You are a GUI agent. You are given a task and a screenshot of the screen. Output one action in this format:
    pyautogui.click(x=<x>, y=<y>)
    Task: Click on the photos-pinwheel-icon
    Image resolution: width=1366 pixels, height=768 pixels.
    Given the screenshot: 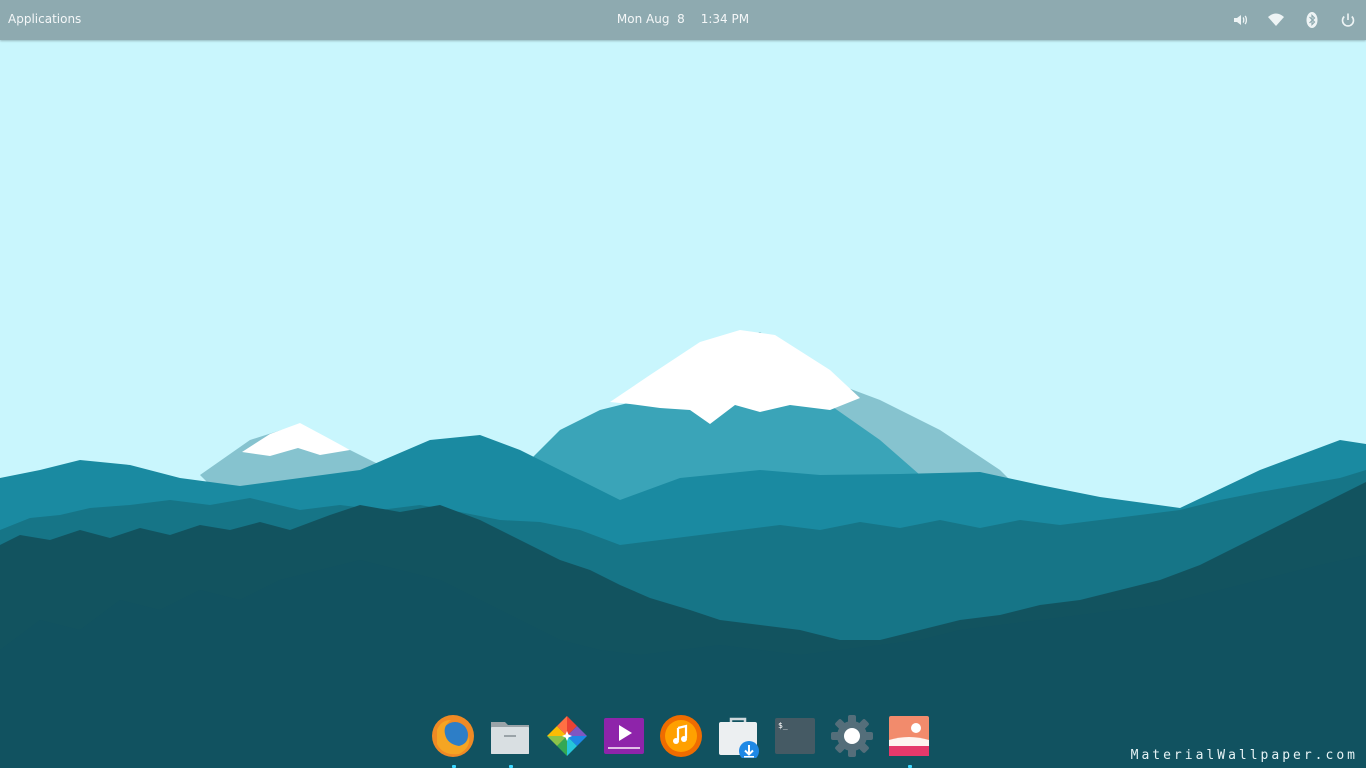 What is the action you would take?
    pyautogui.click(x=567, y=736)
    